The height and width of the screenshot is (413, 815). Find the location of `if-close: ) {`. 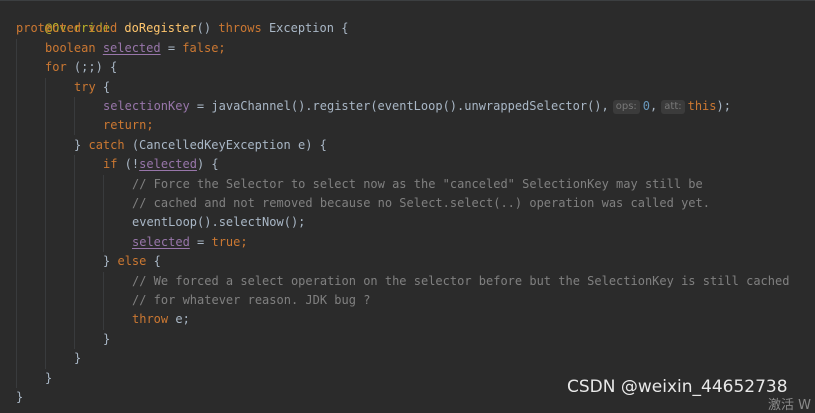

if-close: ) { is located at coordinates (207, 164).